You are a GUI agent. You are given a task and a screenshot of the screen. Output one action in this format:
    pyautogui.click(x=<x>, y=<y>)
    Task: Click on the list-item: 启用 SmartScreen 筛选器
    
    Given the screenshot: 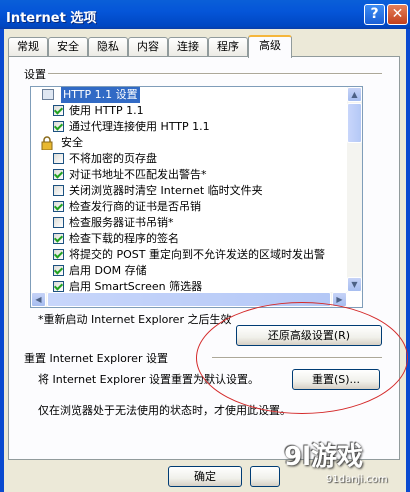 What is the action you would take?
    pyautogui.click(x=189, y=285)
    